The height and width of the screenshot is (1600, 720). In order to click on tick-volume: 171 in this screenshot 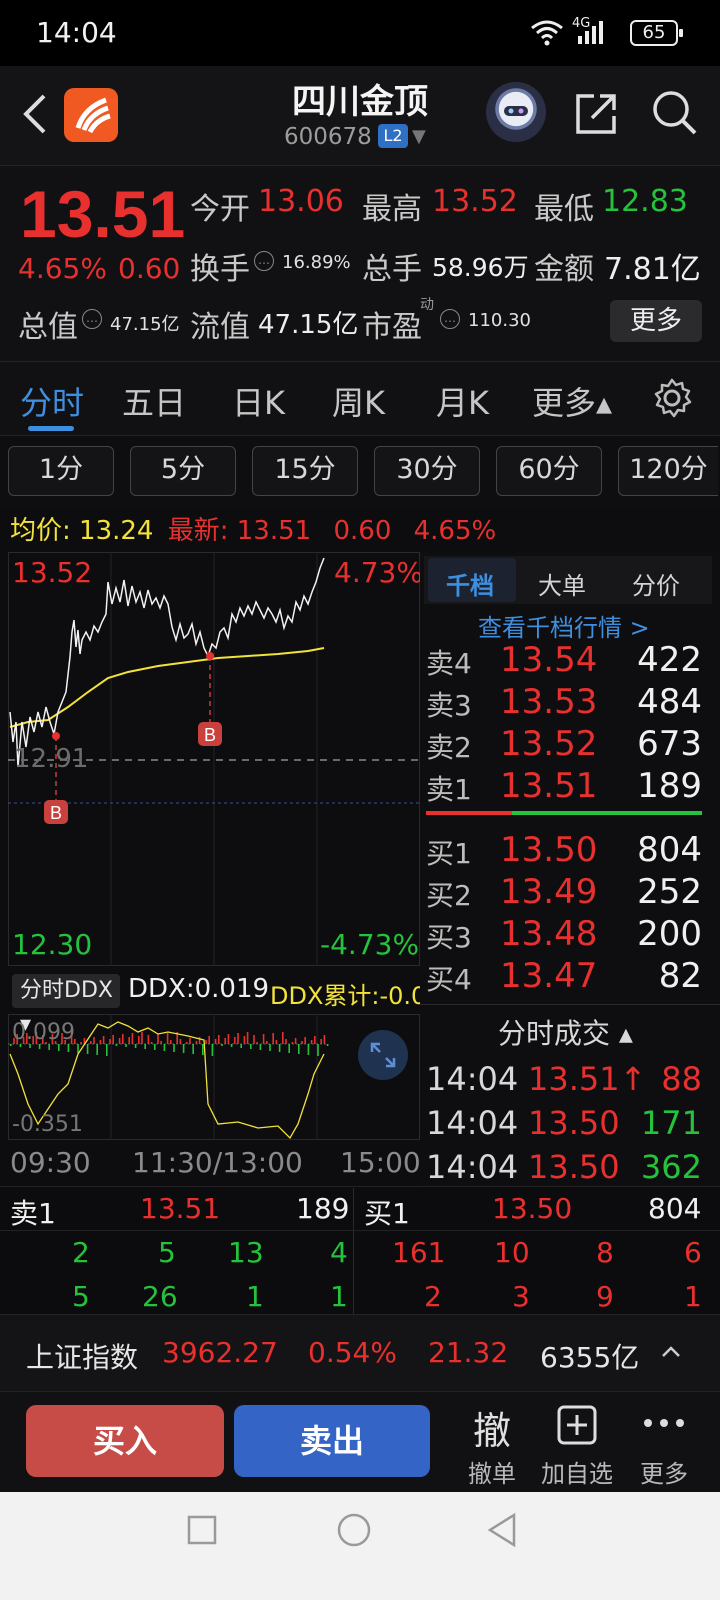, I will do `click(671, 1123)`.